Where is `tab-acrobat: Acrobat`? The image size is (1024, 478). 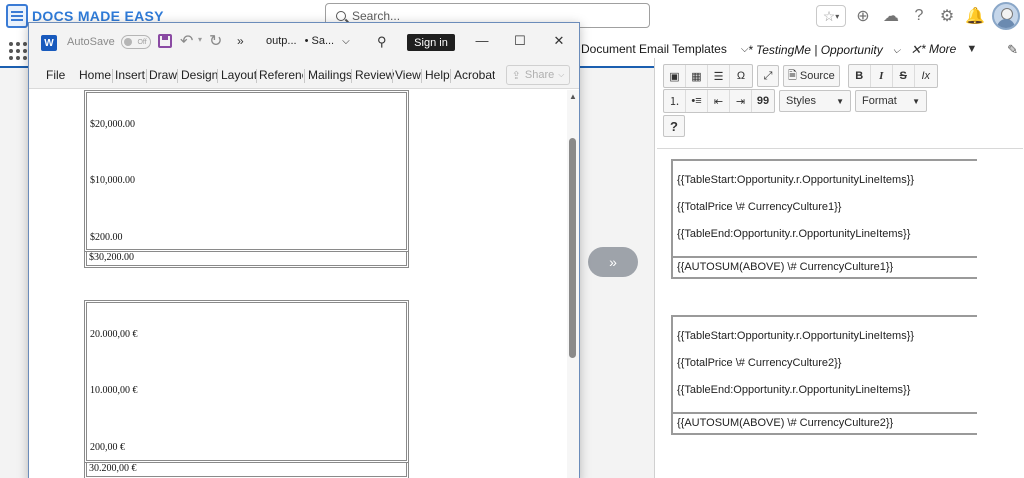 tab-acrobat: Acrobat is located at coordinates (474, 75).